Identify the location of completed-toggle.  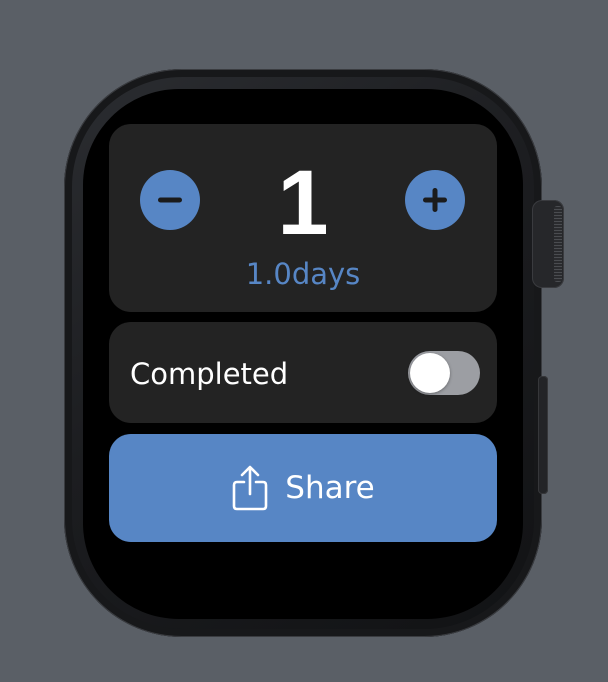
(444, 373).